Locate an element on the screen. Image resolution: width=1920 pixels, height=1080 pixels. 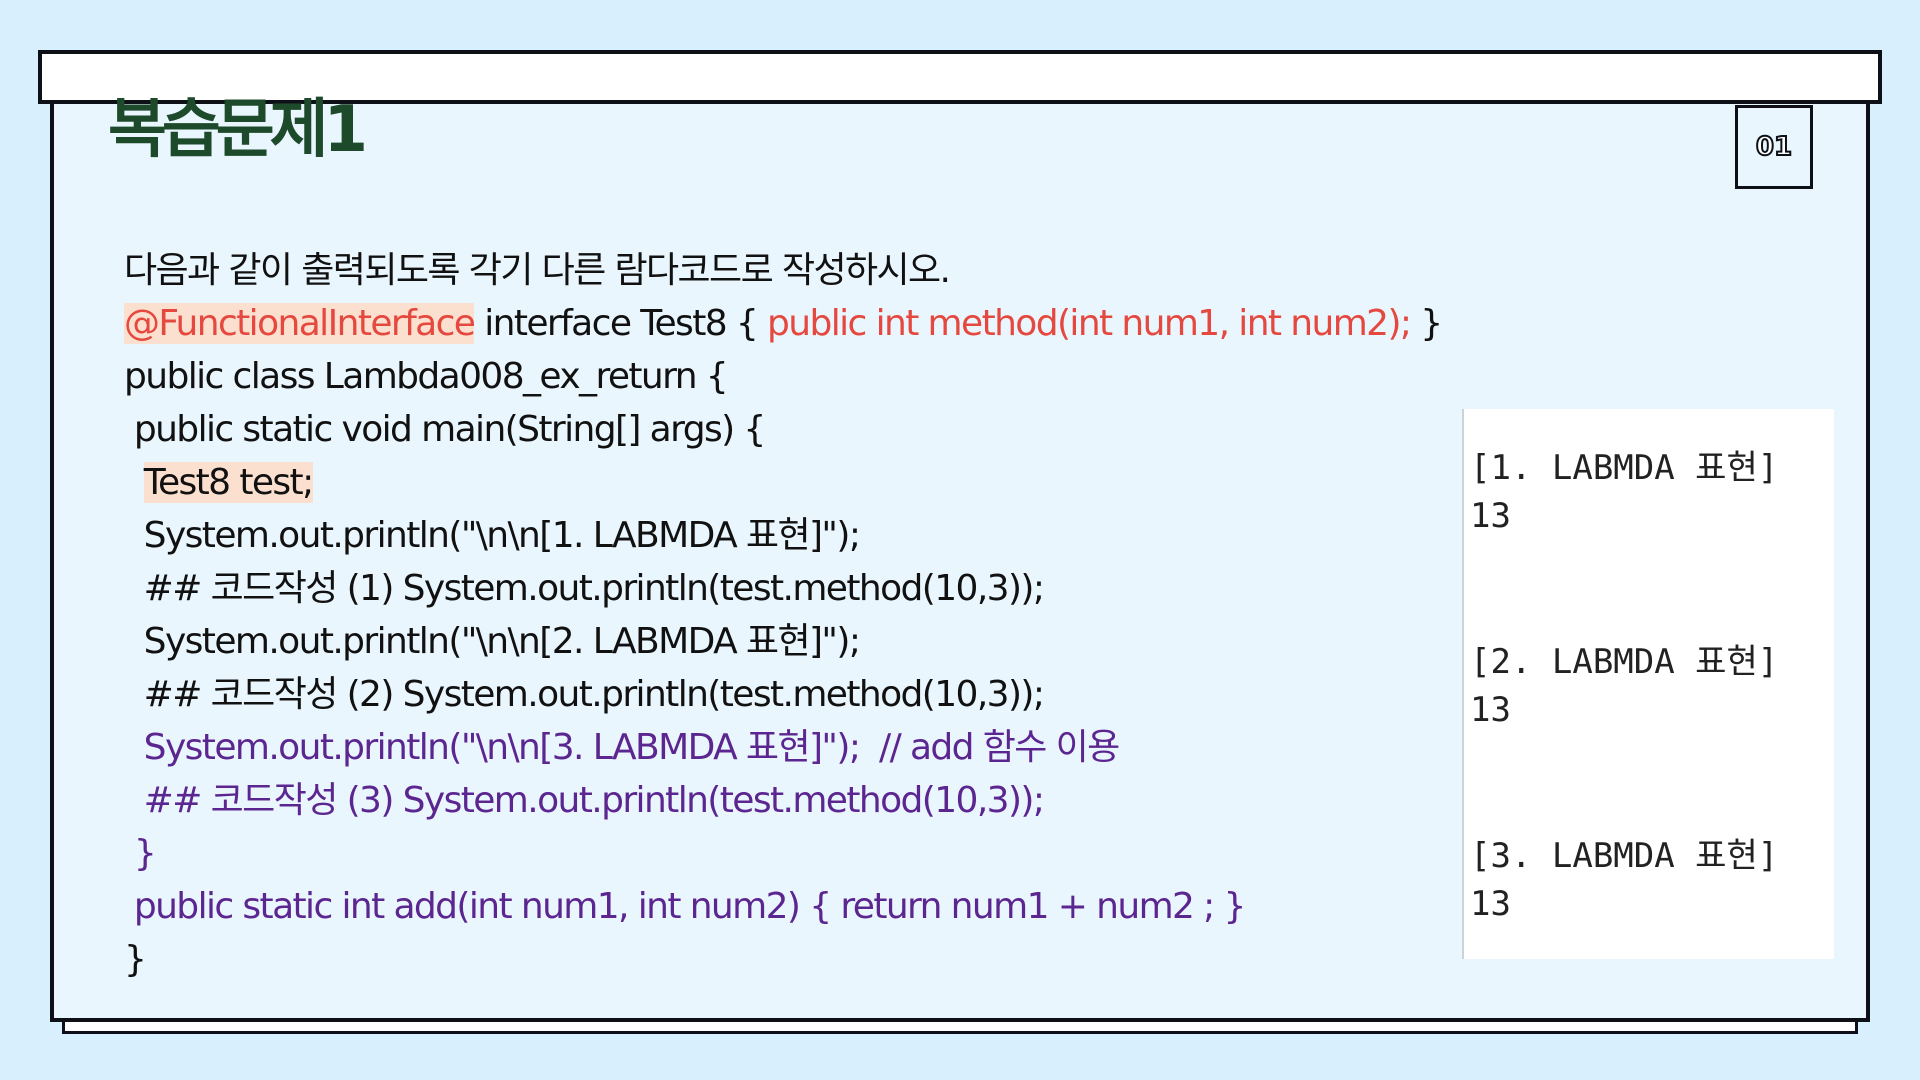
page-number-badge: 01 is located at coordinates (1774, 147).